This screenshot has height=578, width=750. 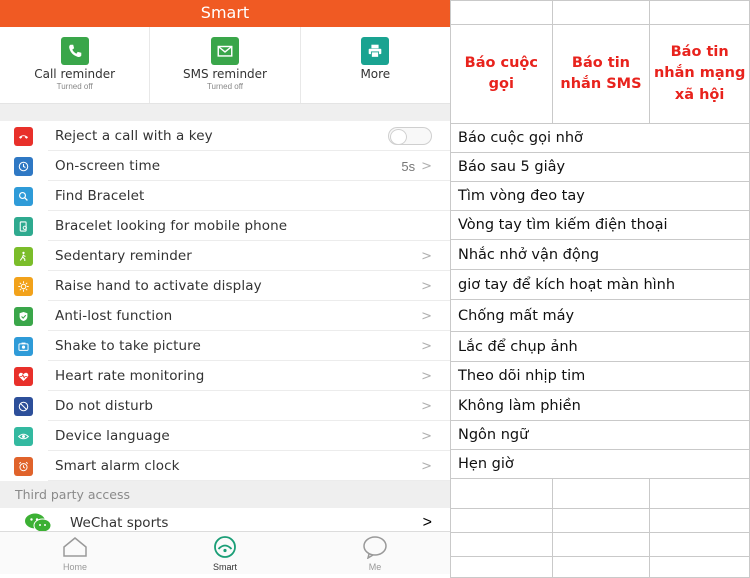 I want to click on do-not-disturb-row: Do not disturb >, so click(x=225, y=406).